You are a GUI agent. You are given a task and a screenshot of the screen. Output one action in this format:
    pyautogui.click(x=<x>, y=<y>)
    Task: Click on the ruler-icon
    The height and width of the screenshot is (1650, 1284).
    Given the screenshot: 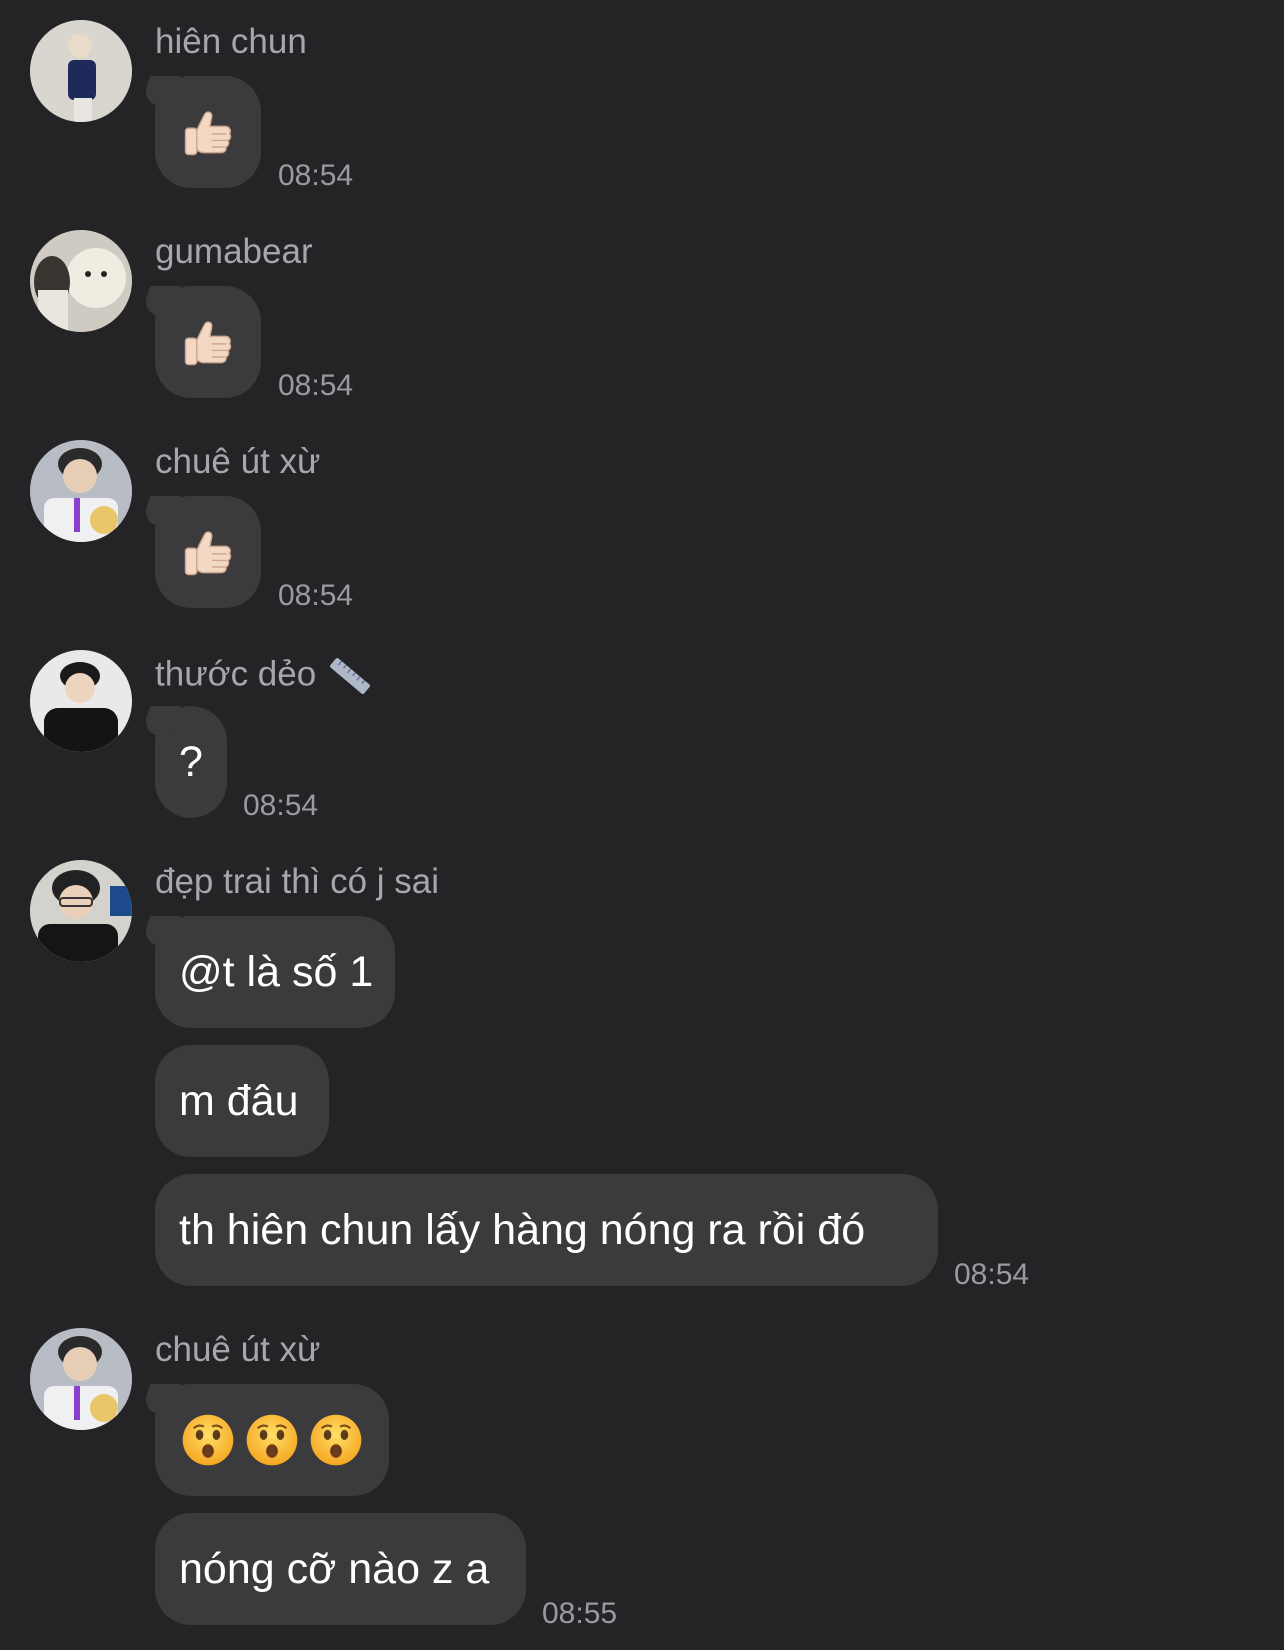 What is the action you would take?
    pyautogui.click(x=350, y=676)
    